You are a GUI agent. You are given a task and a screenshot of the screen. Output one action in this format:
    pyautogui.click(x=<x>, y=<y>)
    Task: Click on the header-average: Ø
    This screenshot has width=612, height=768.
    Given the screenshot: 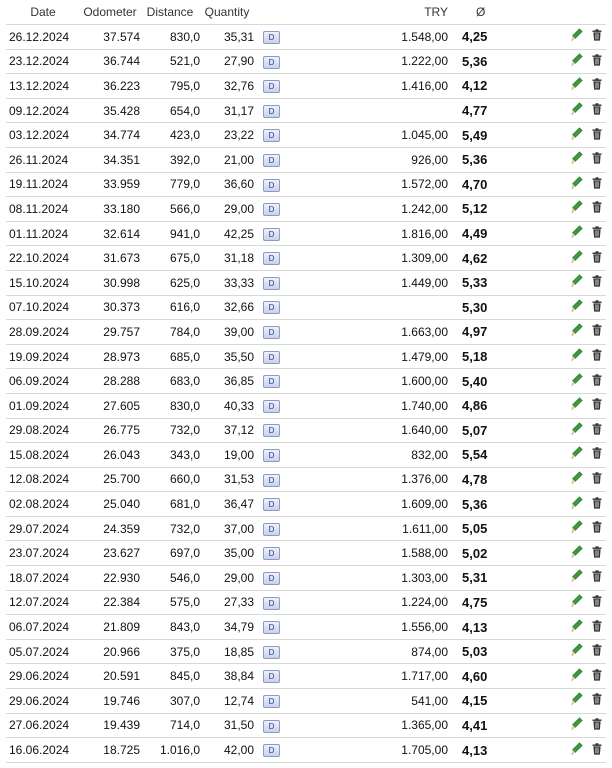 What is the action you would take?
    pyautogui.click(x=483, y=12)
    